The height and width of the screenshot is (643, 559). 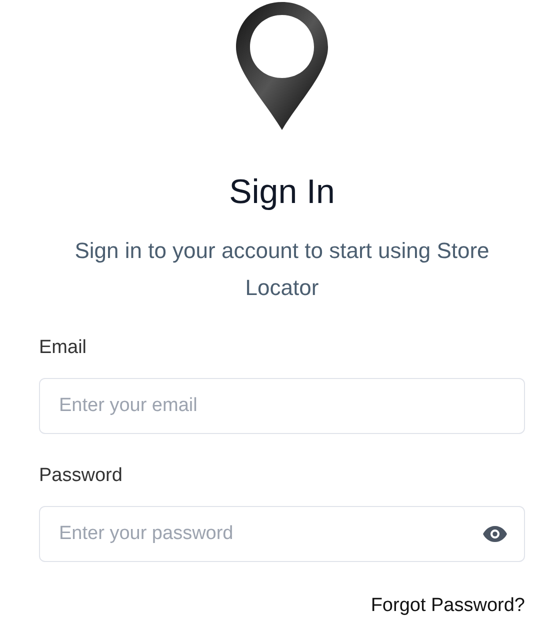 I want to click on password-field: Enter your password, so click(x=282, y=534).